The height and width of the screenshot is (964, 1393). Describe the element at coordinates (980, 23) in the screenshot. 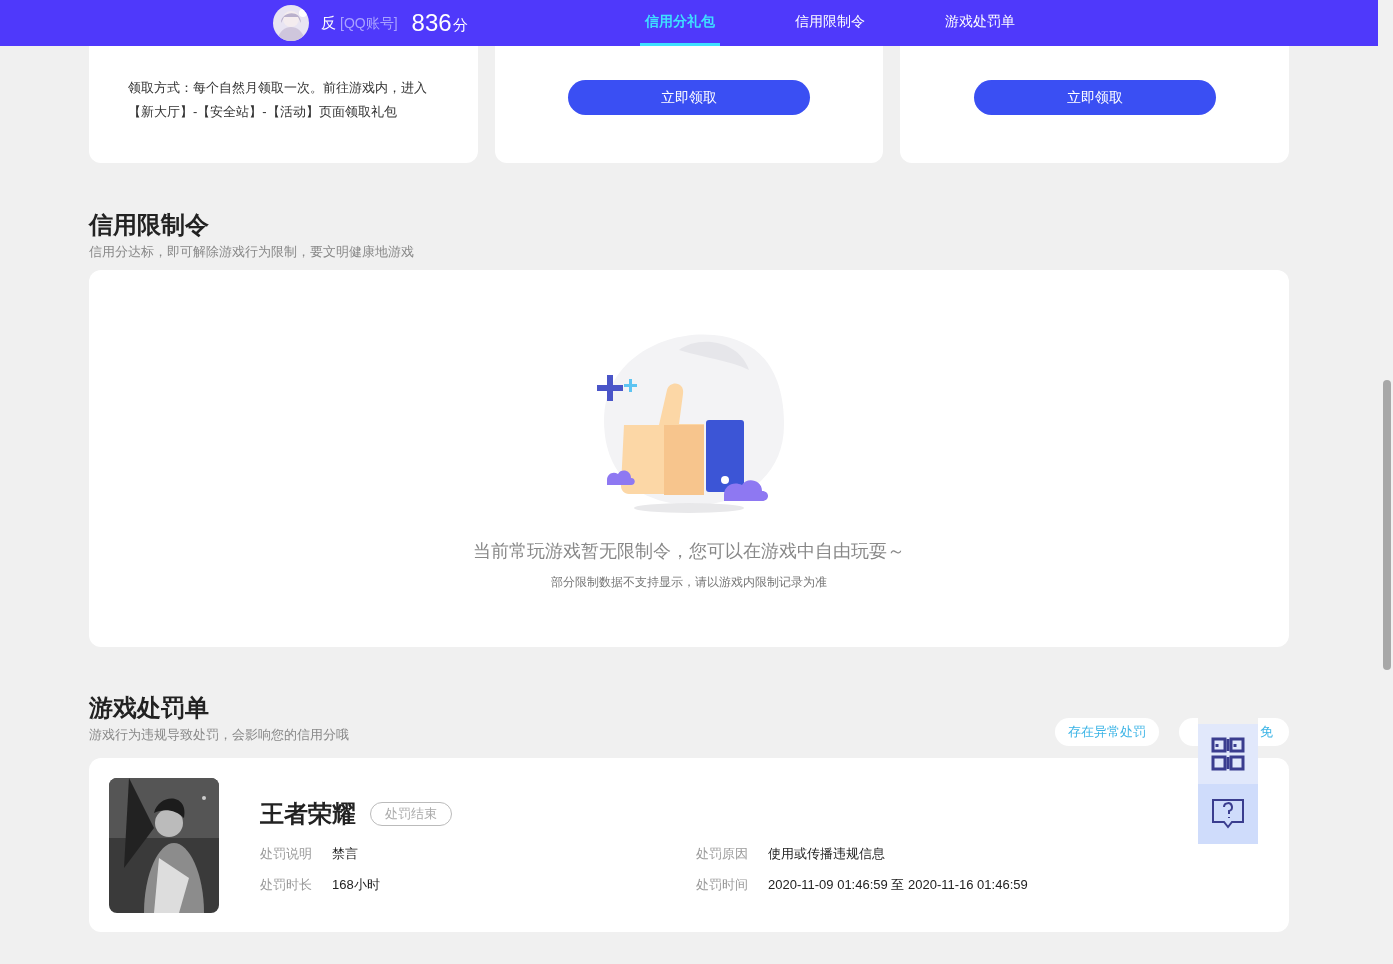

I see `nav-tab: 游戏处罚单` at that location.